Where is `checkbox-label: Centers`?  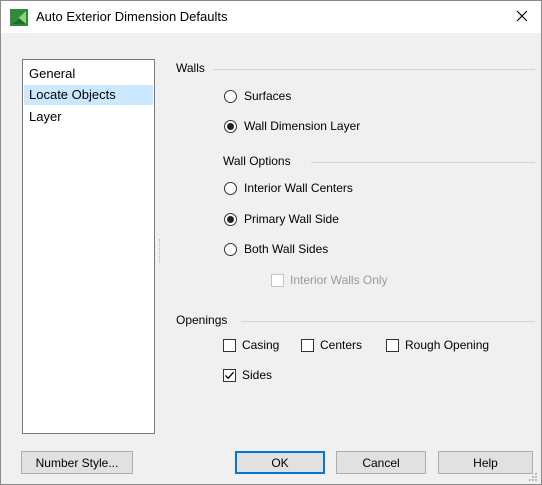
checkbox-label: Centers is located at coordinates (341, 345).